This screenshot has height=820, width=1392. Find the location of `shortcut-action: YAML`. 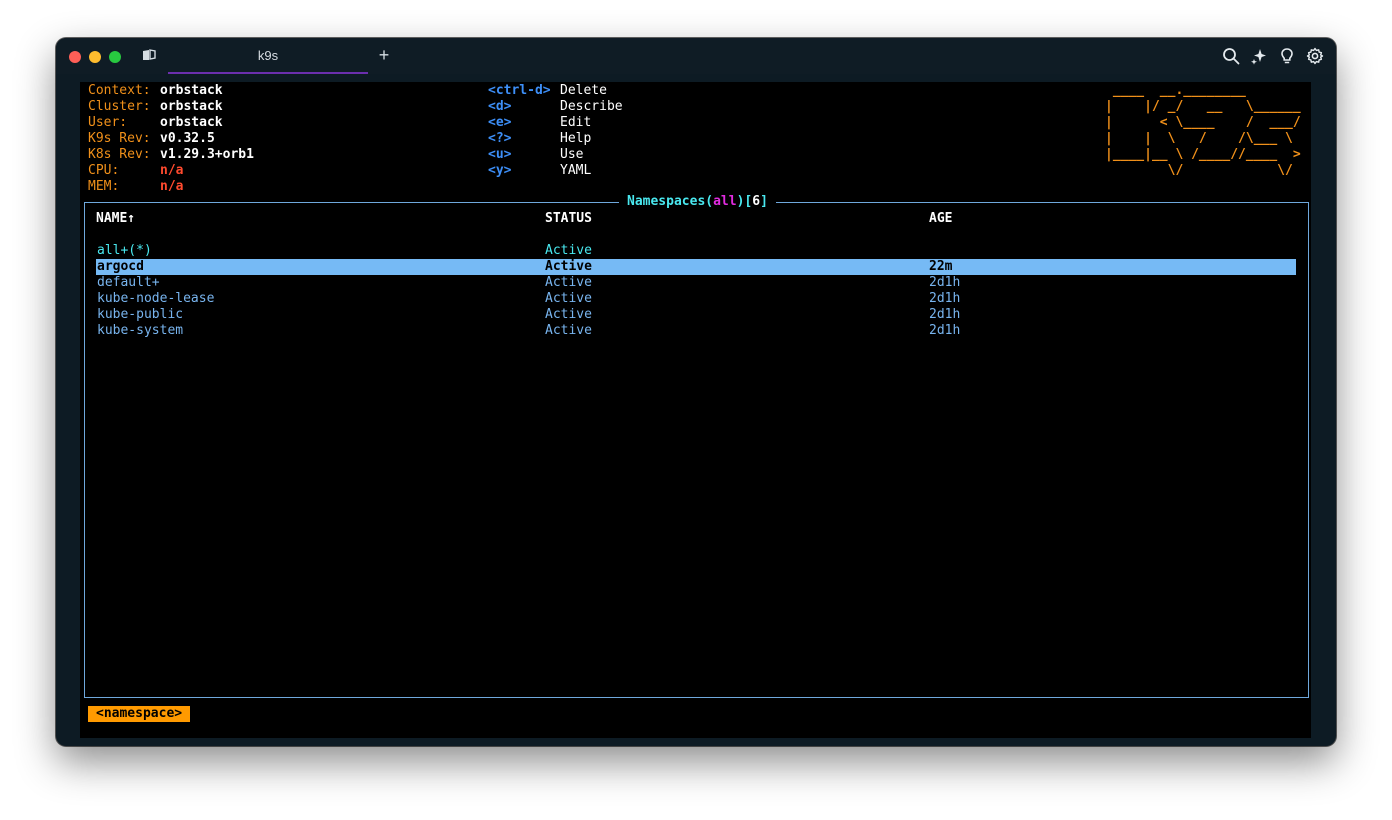

shortcut-action: YAML is located at coordinates (576, 170).